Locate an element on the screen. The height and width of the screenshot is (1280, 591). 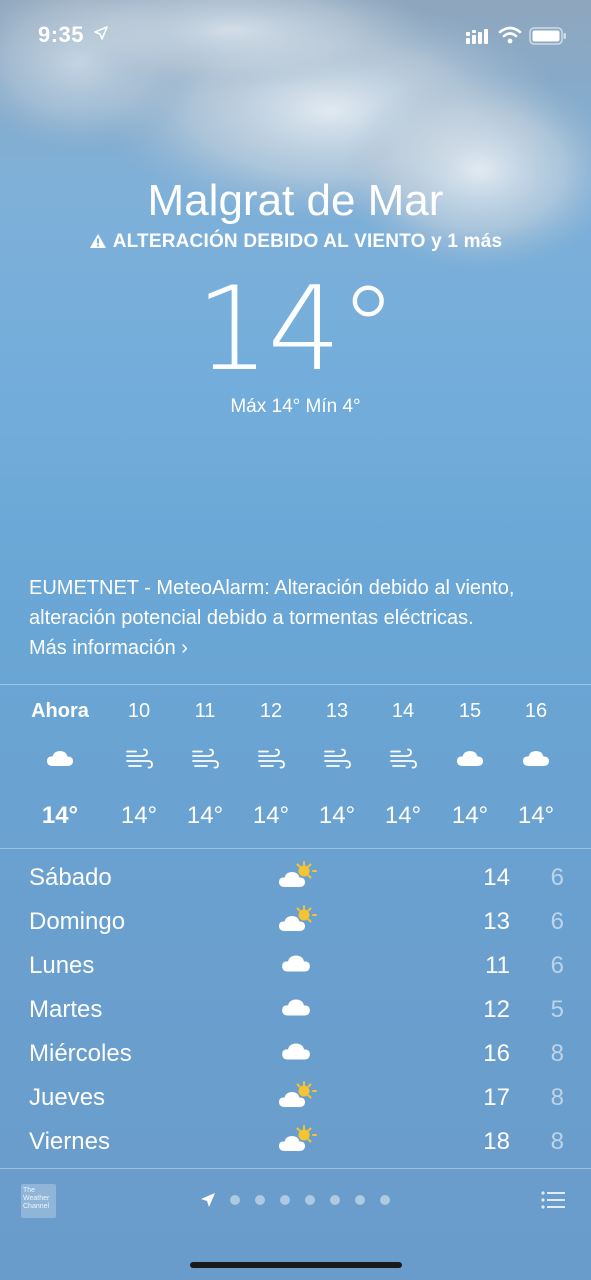
weather-channel-logo: The Weather Channel is located at coordinates (38, 1201).